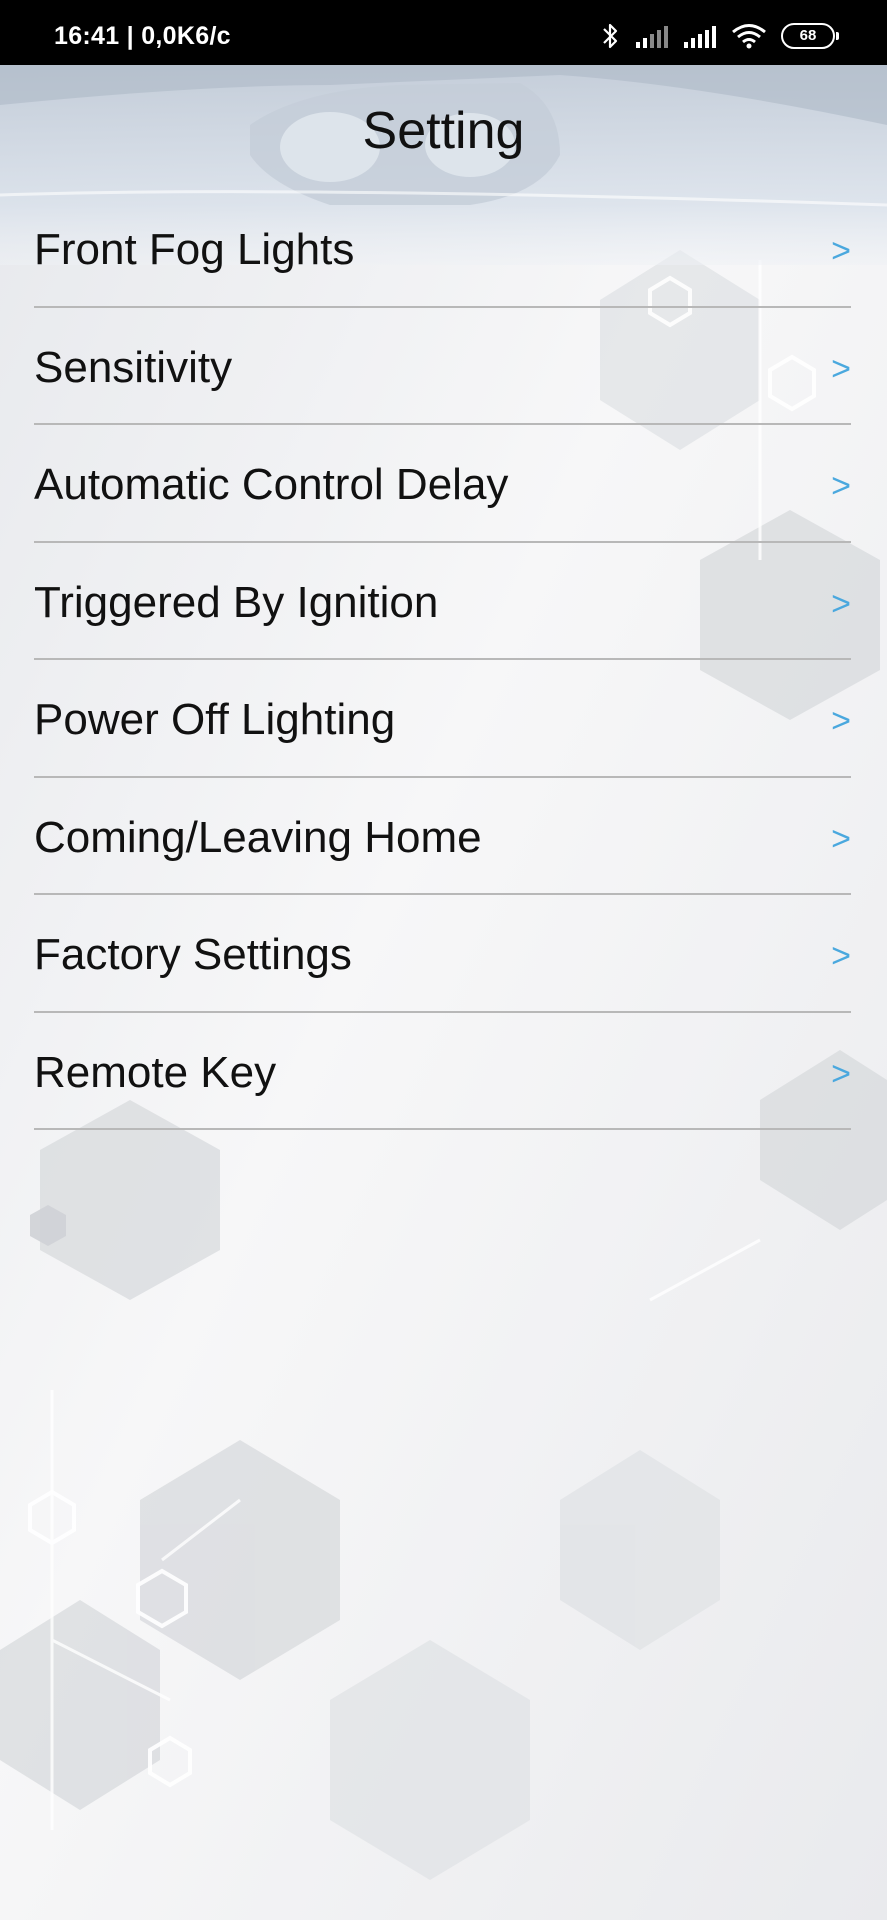 The width and height of the screenshot is (887, 1920). I want to click on menu-item-automatic-control-delay: Automatic Control Delay >, so click(443, 484).